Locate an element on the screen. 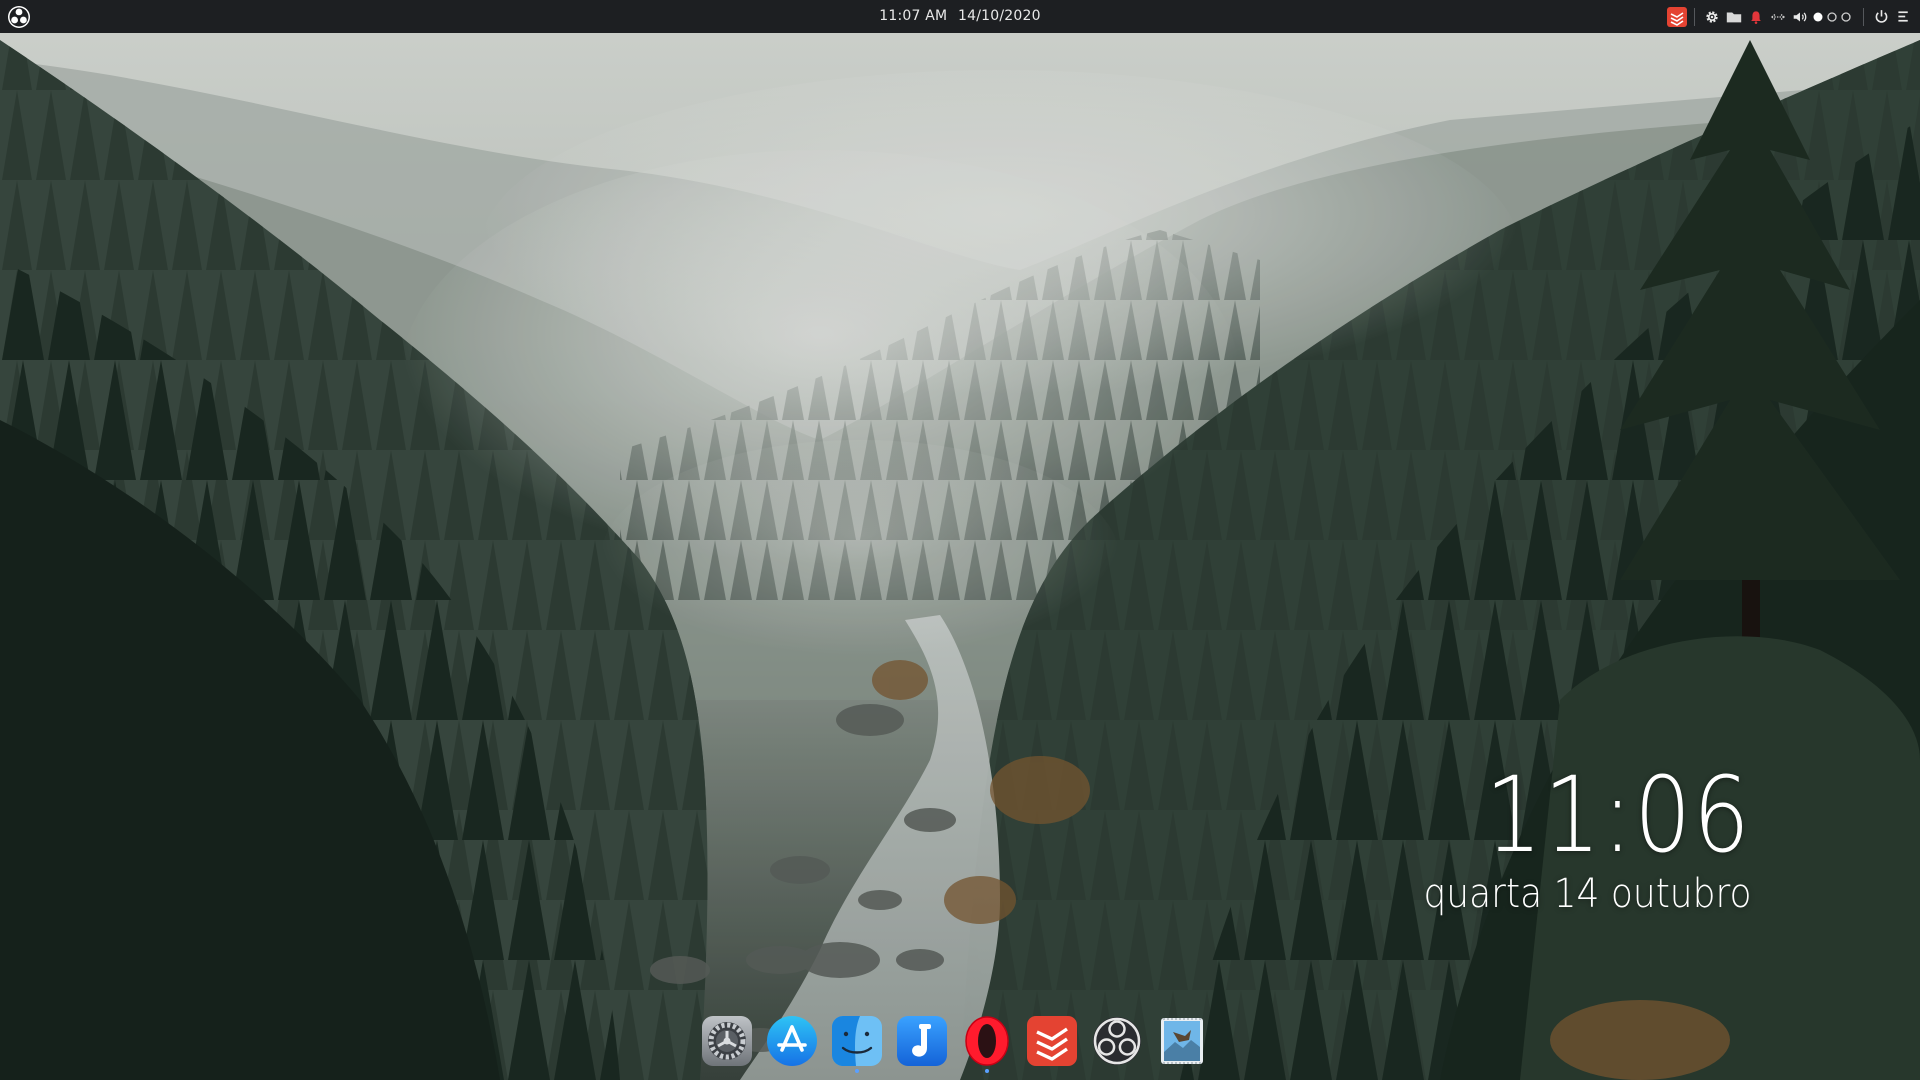 Image resolution: width=1920 pixels, height=1080 pixels. notification-bell-icon is located at coordinates (1756, 17).